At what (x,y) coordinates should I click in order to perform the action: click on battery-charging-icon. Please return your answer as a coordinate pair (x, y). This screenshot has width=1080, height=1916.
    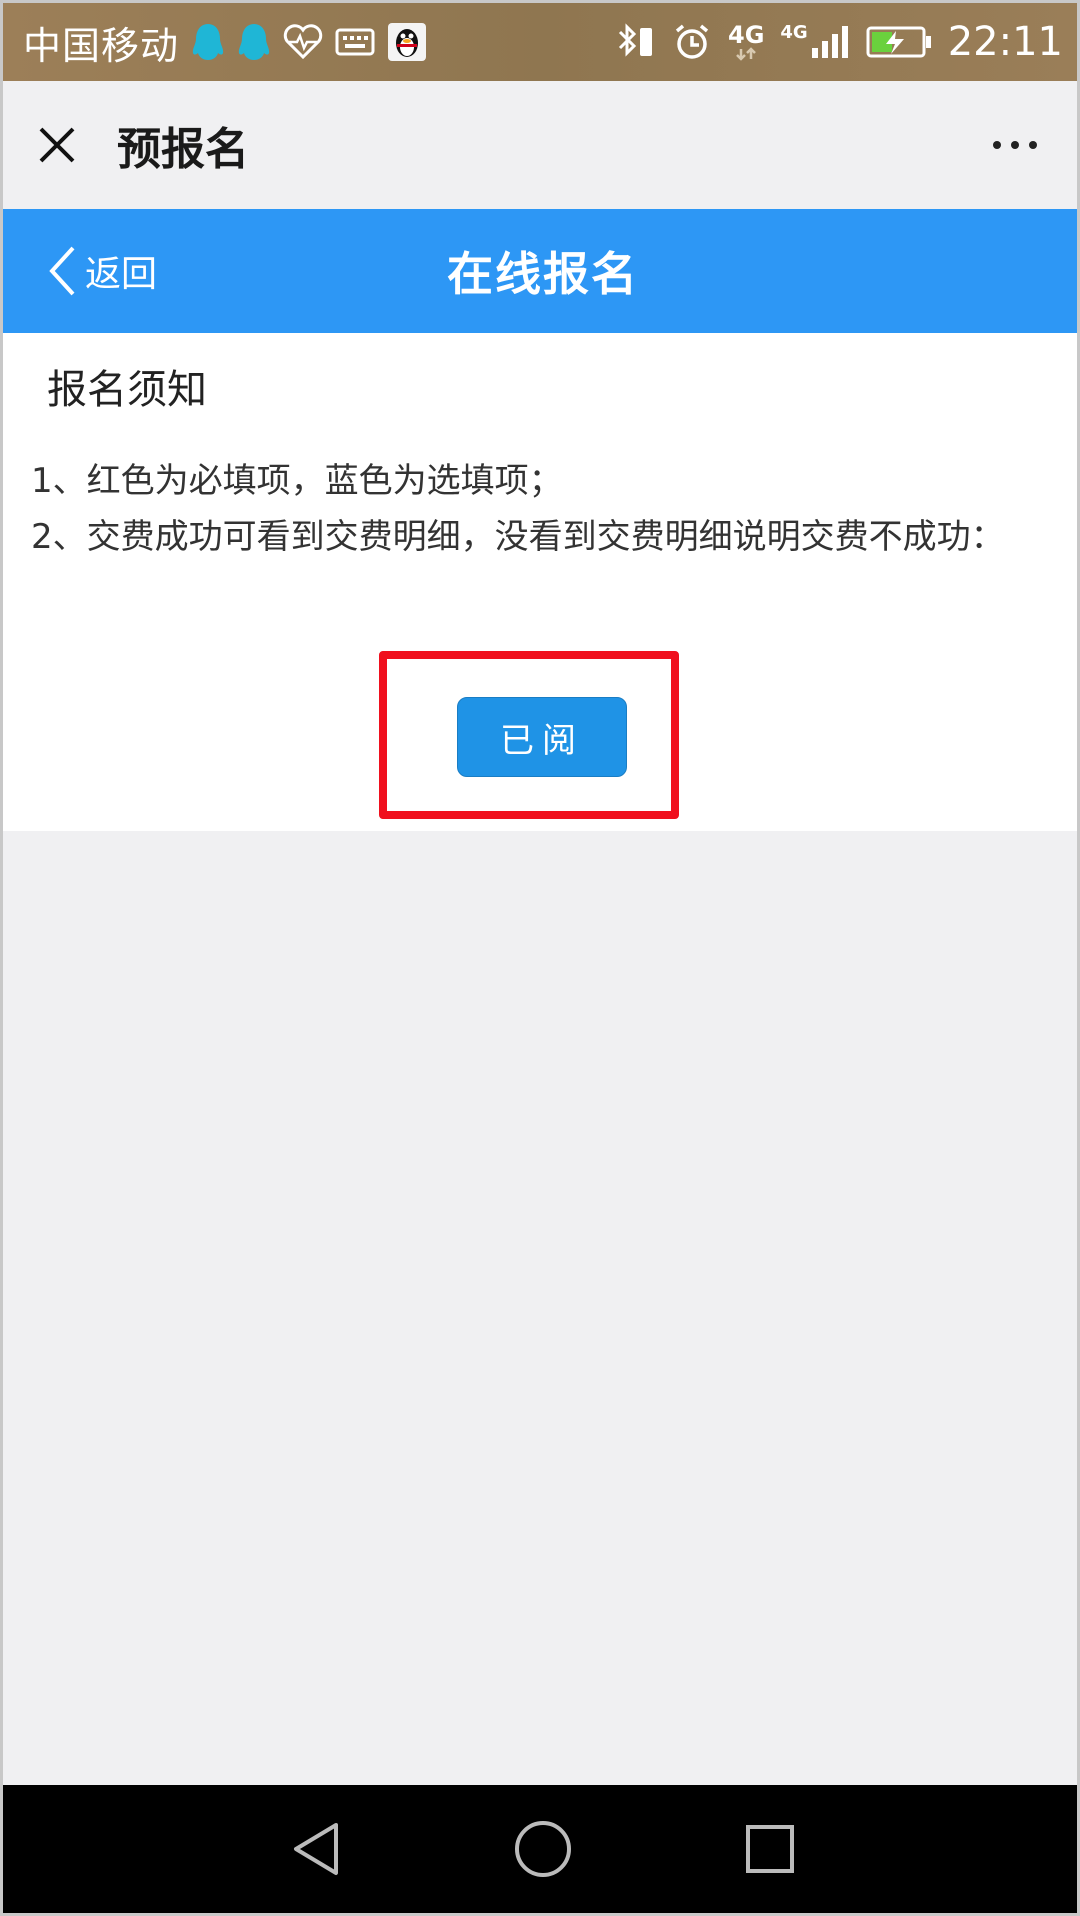
    Looking at the image, I should click on (899, 42).